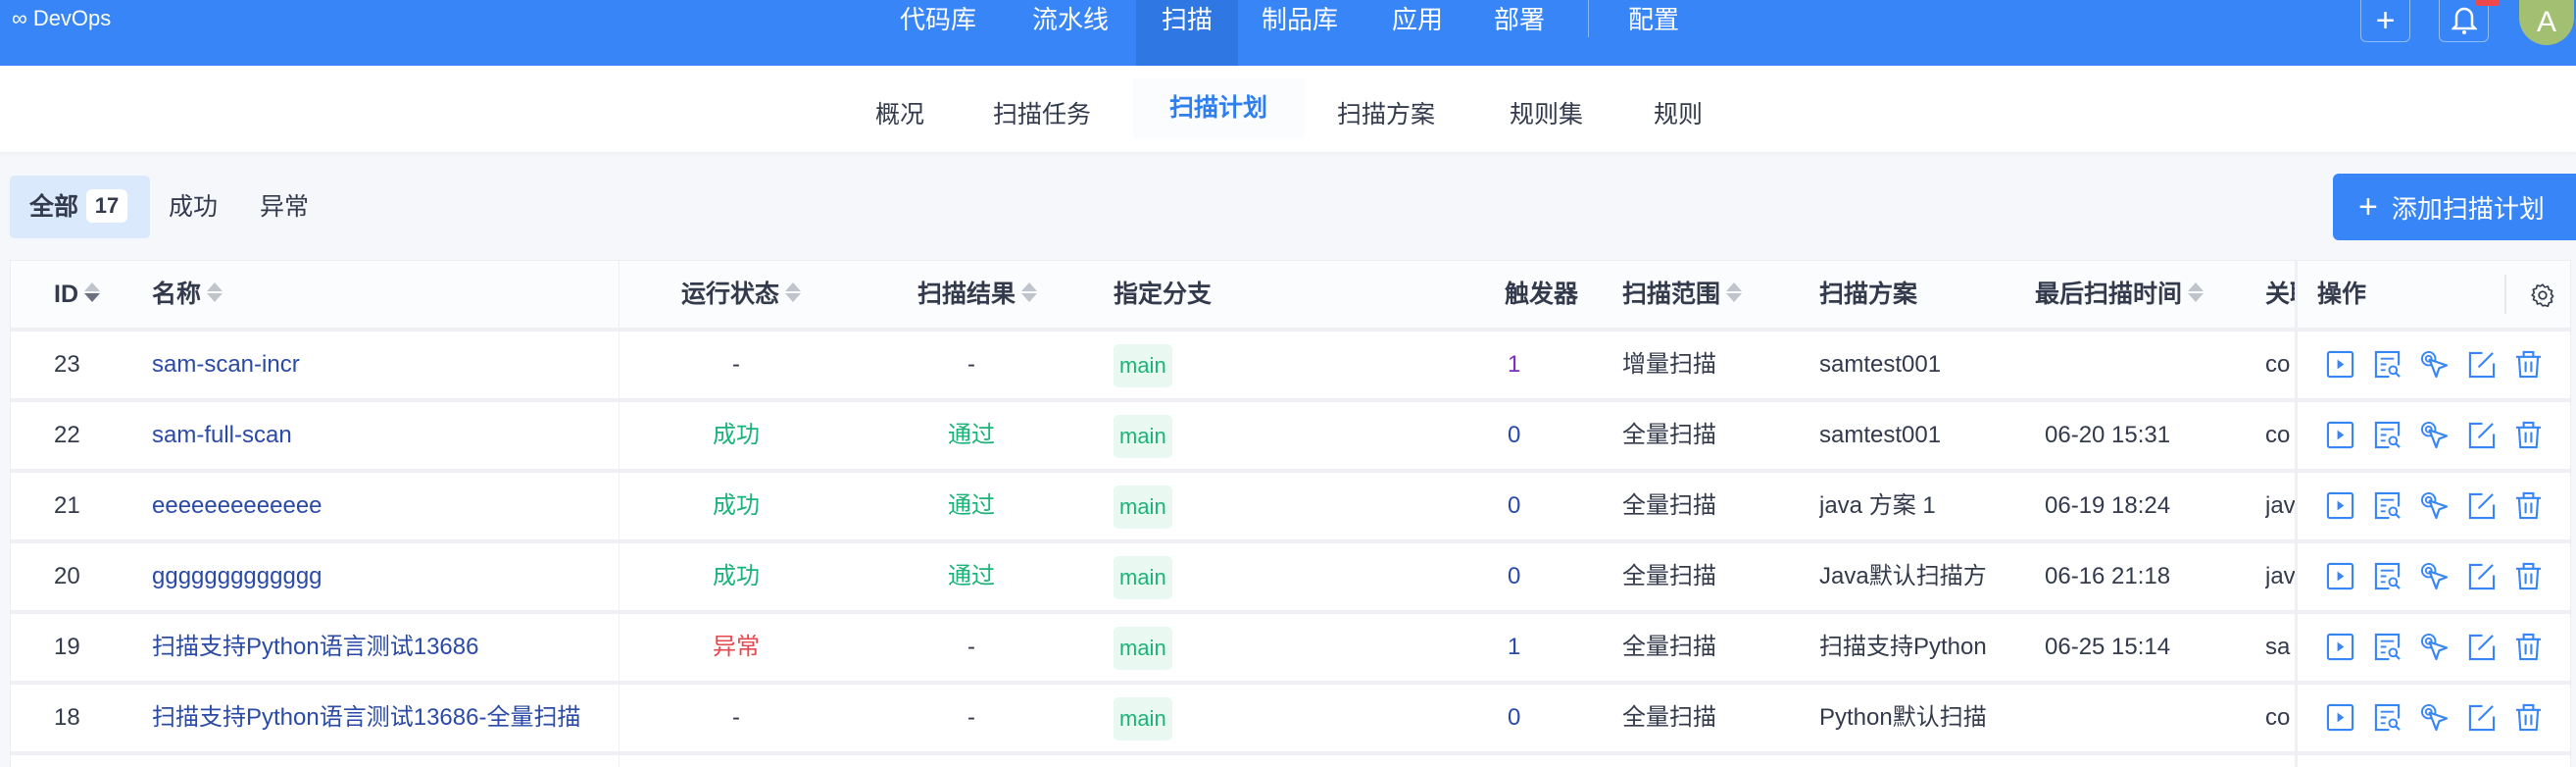 The image size is (2576, 767). What do you see at coordinates (2278, 647) in the screenshot?
I see `row-related: sa` at bounding box center [2278, 647].